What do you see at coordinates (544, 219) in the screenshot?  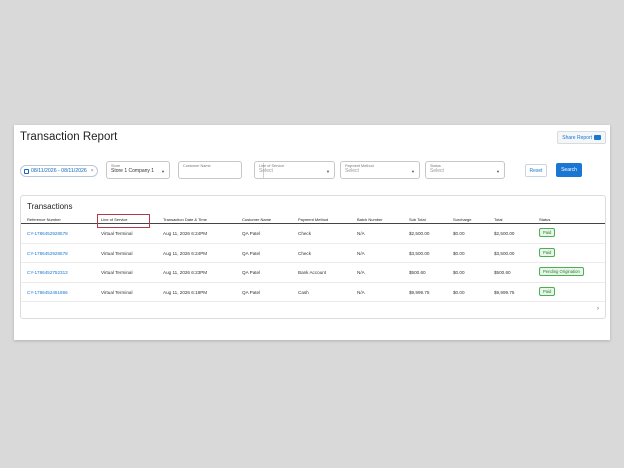 I see `column-header: Status` at bounding box center [544, 219].